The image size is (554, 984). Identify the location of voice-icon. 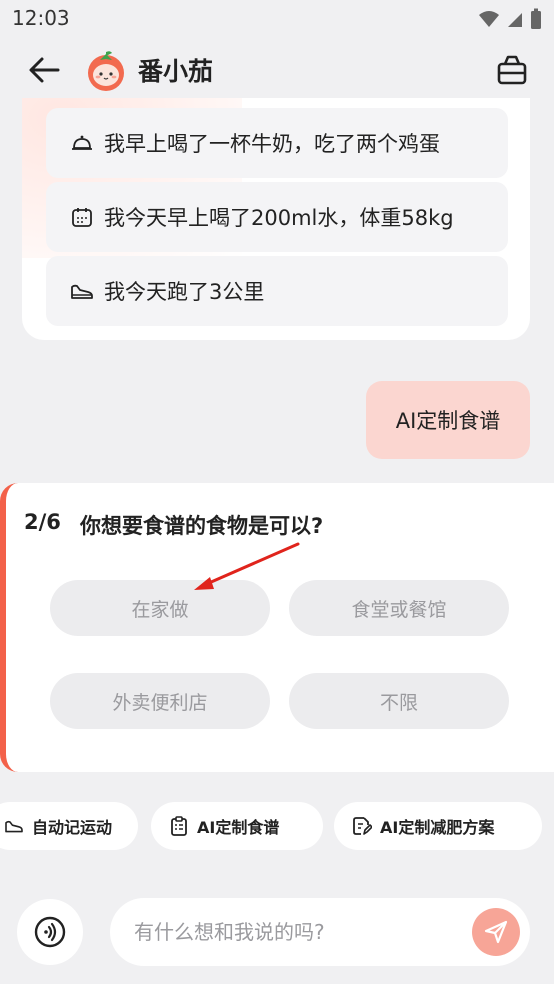
(50, 932).